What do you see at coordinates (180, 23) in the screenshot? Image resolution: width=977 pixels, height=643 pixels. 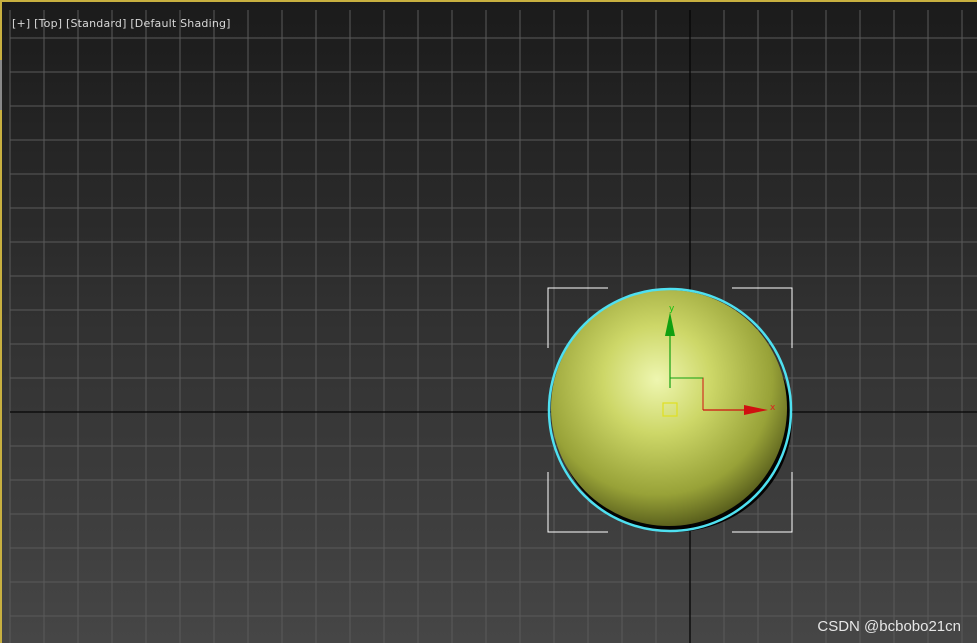 I see `viewport-shading-menu: [Default Shading]` at bounding box center [180, 23].